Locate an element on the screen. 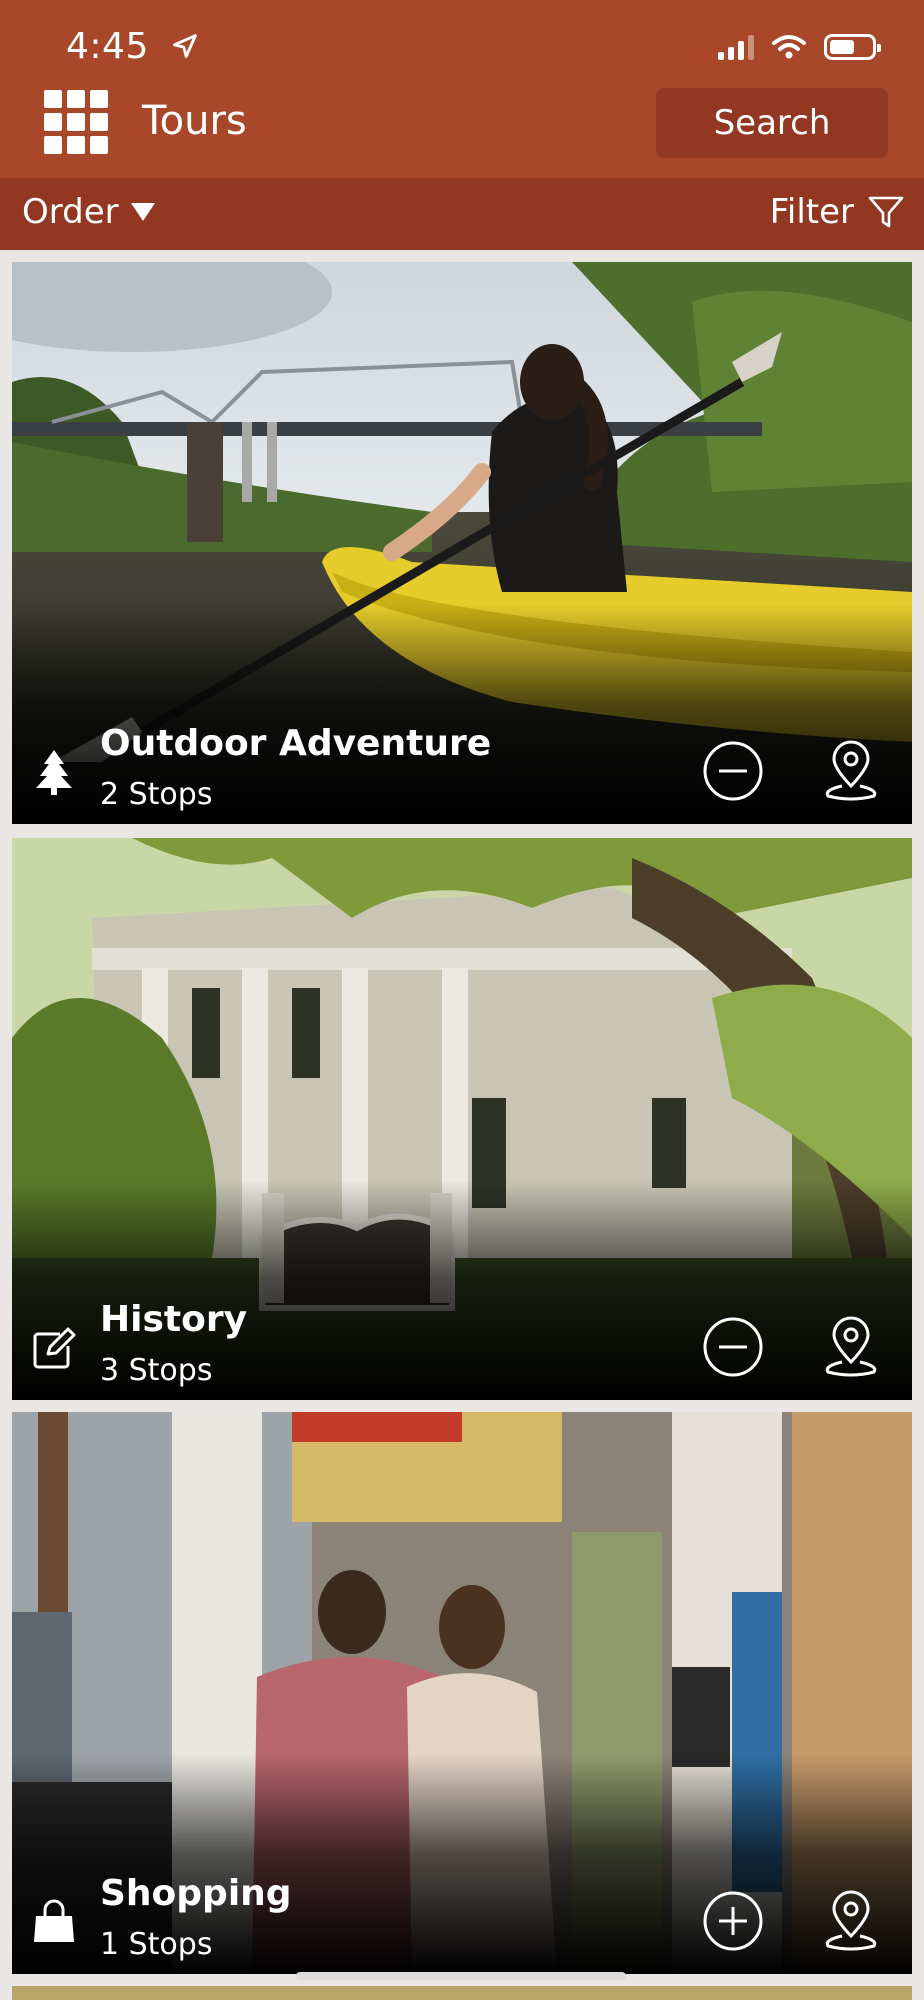 The image size is (924, 2000). battery-icon is located at coordinates (852, 47).